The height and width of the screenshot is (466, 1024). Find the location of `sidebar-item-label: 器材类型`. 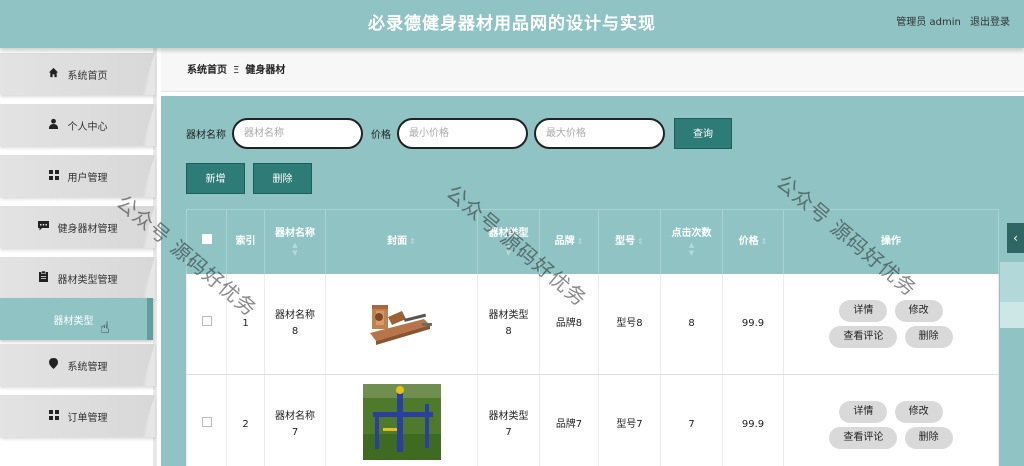

sidebar-item-label: 器材类型 is located at coordinates (73, 321).